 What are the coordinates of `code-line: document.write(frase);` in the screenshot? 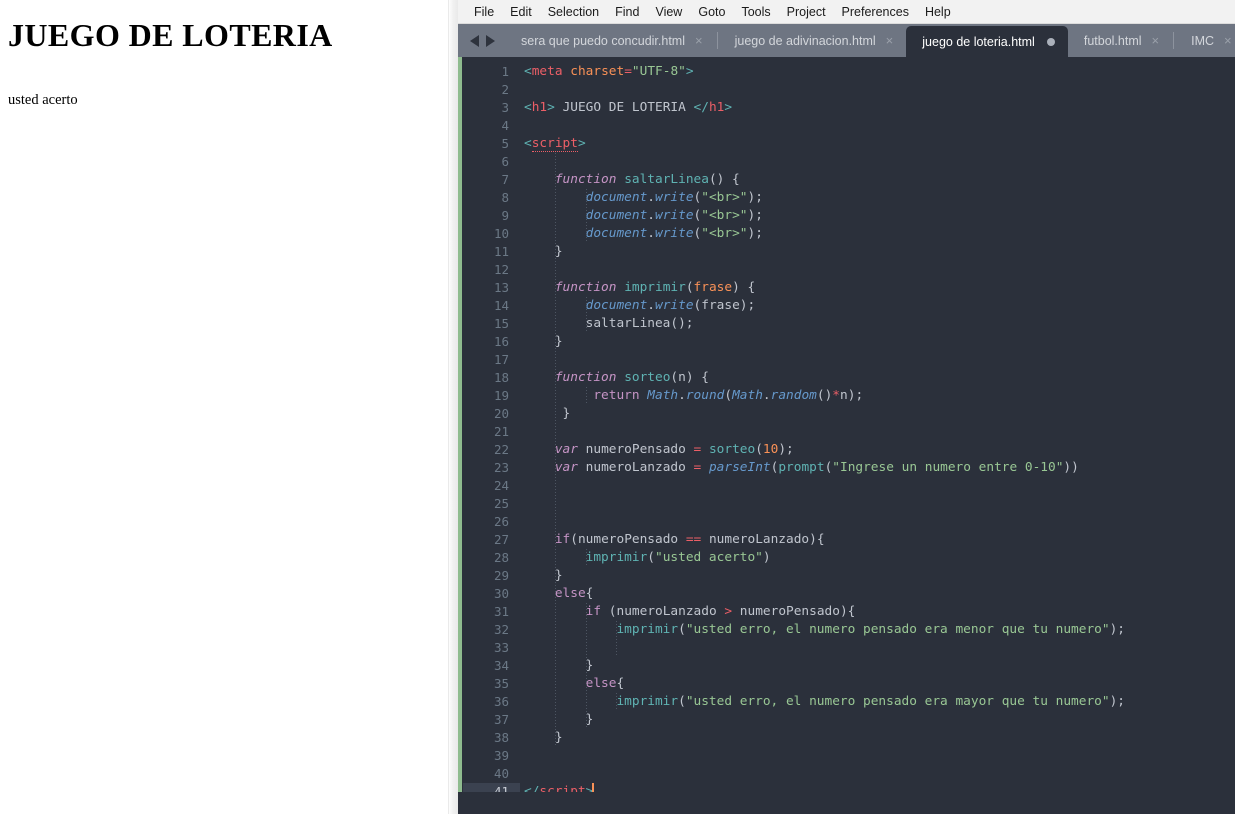 It's located at (879, 306).